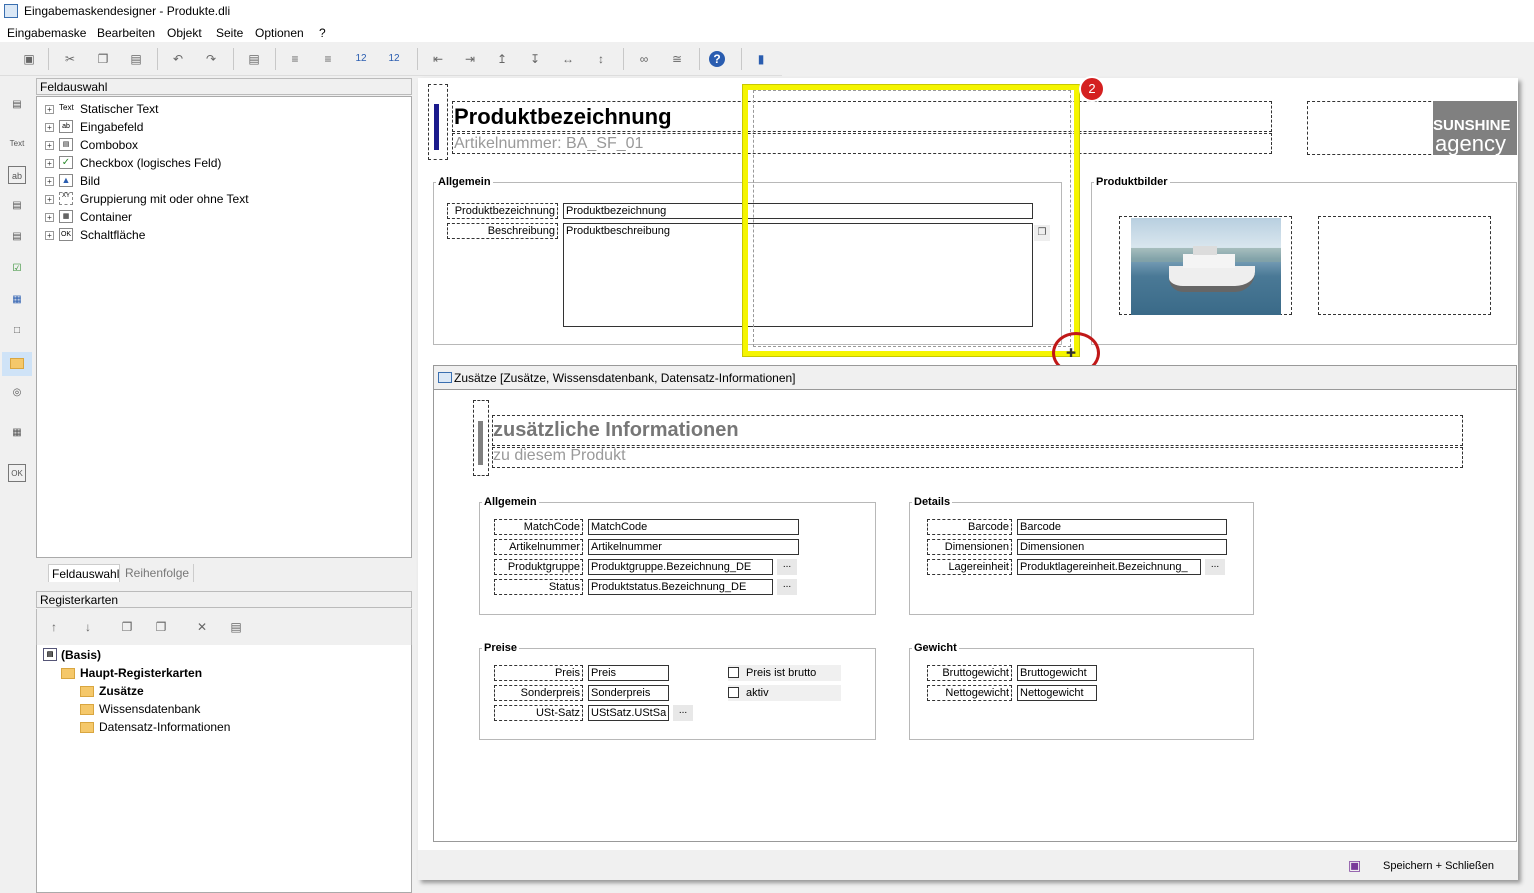 This screenshot has height=893, width=1534. I want to click on copy-icon: ❐, so click(103, 59).